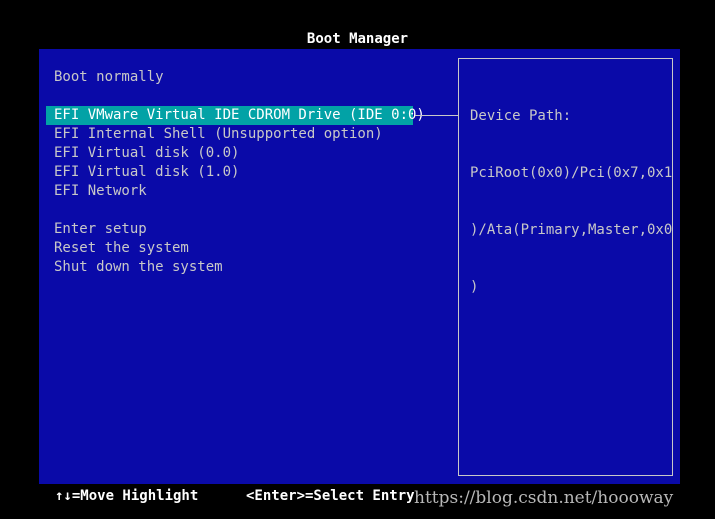  What do you see at coordinates (521, 116) in the screenshot?
I see `info-line-label: Device Path:` at bounding box center [521, 116].